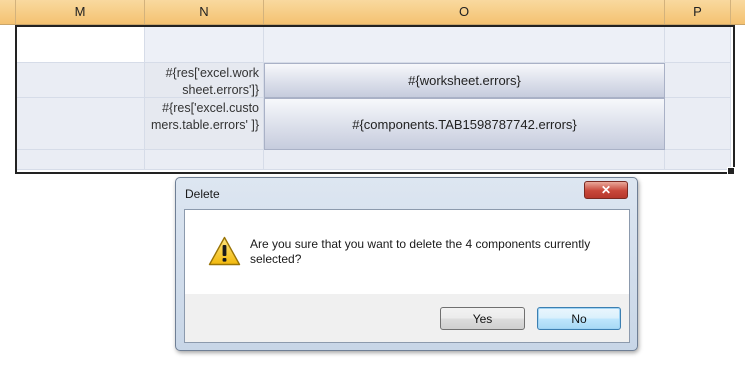 The image size is (745, 375). I want to click on cell-n3-label-key: #{res['excel.custo mers.table.errors' ]}, so click(204, 124).